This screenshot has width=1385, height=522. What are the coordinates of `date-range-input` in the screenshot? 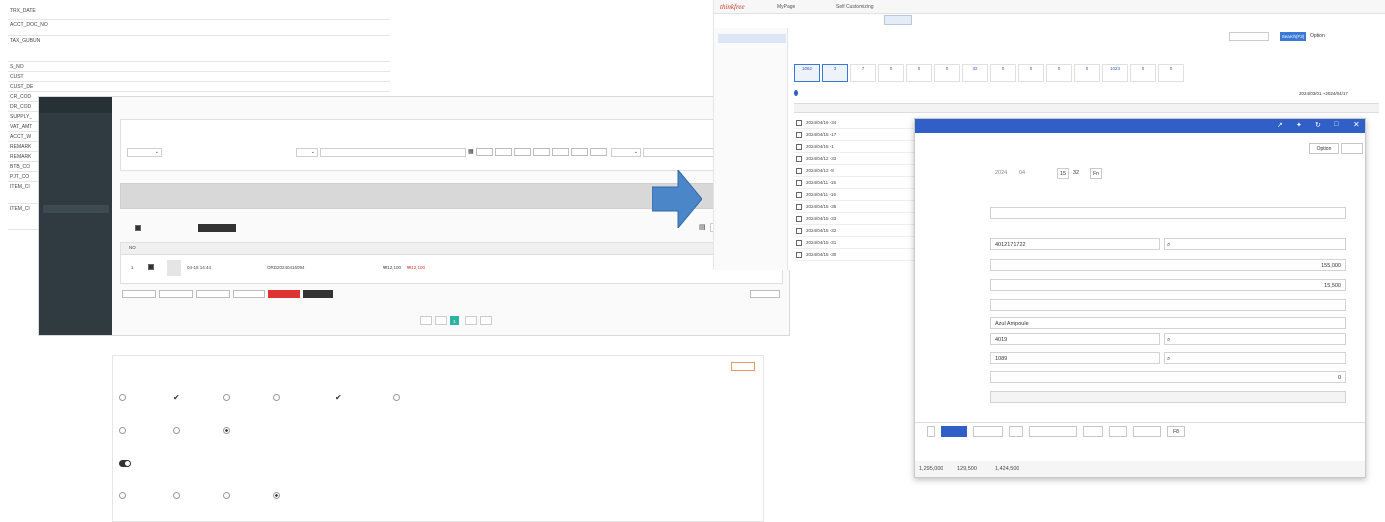 It's located at (393, 152).